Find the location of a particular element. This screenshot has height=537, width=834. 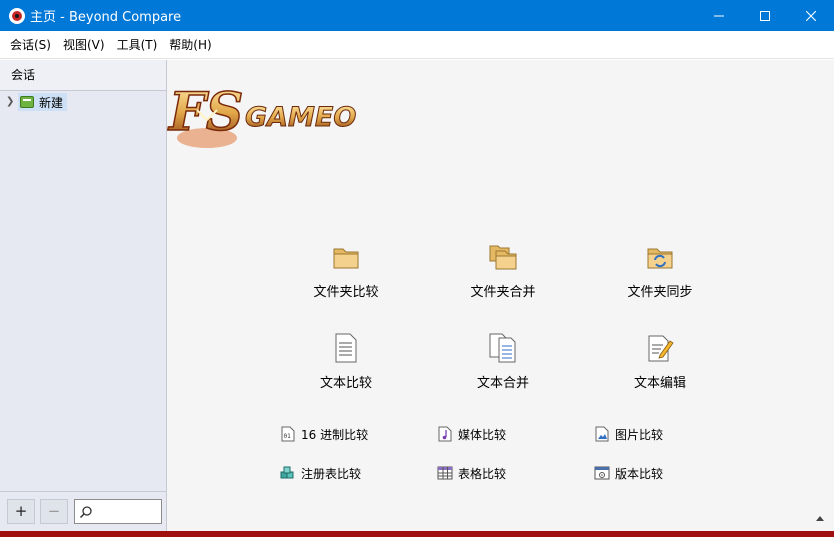

maximize-icon is located at coordinates (765, 15).